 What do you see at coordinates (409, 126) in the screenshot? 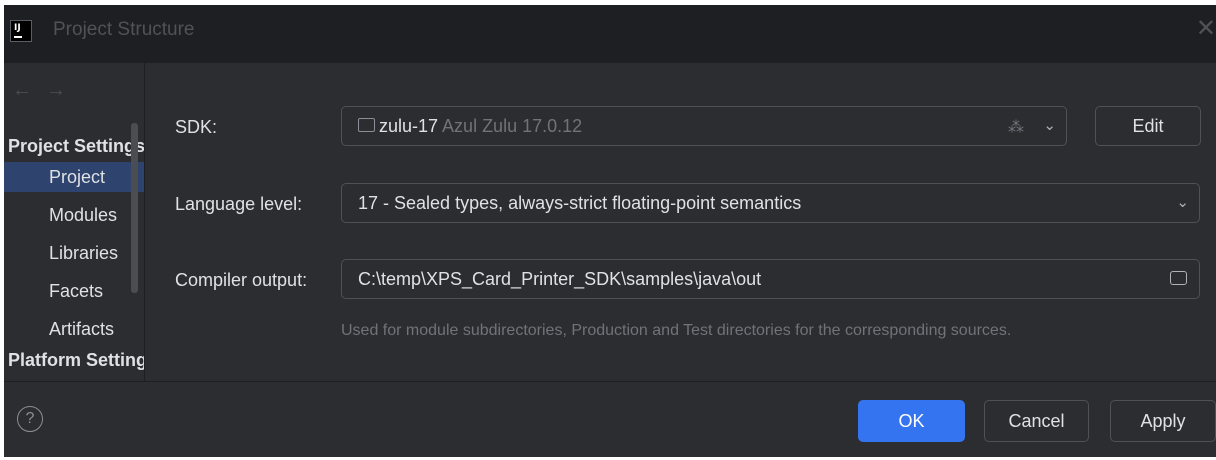
I see `sdk-name: zulu-17` at bounding box center [409, 126].